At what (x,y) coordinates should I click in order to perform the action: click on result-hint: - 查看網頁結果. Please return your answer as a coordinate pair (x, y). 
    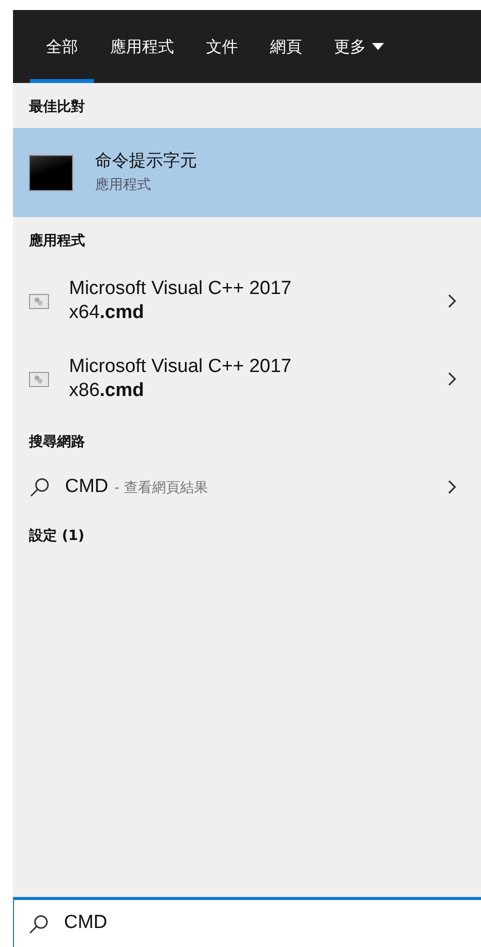
    Looking at the image, I should click on (161, 488).